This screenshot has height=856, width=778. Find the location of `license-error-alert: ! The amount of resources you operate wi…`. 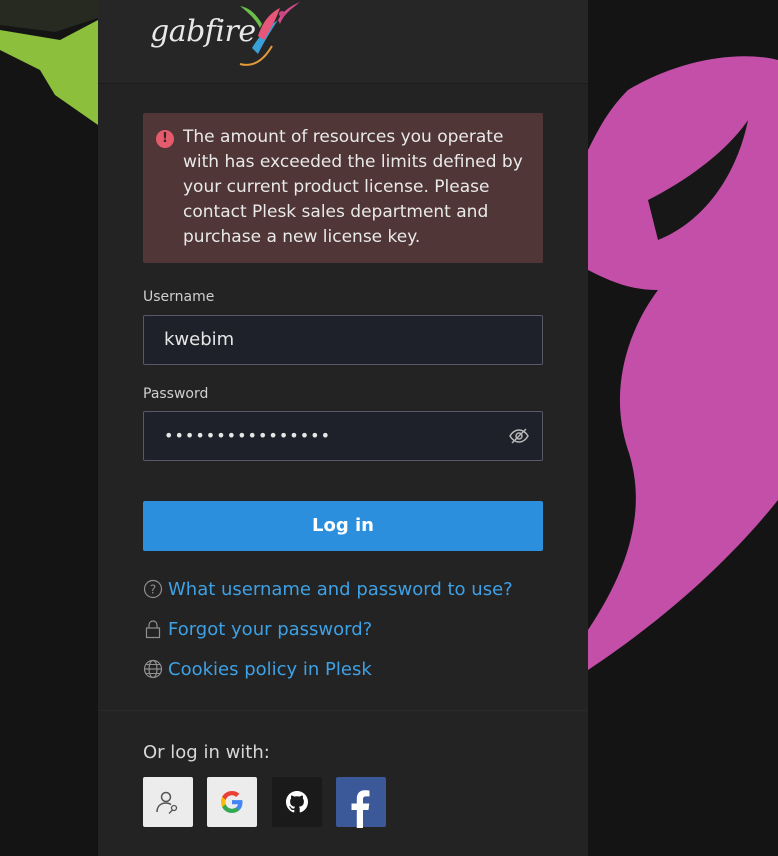

license-error-alert: ! The amount of resources you operate wi… is located at coordinates (343, 188).